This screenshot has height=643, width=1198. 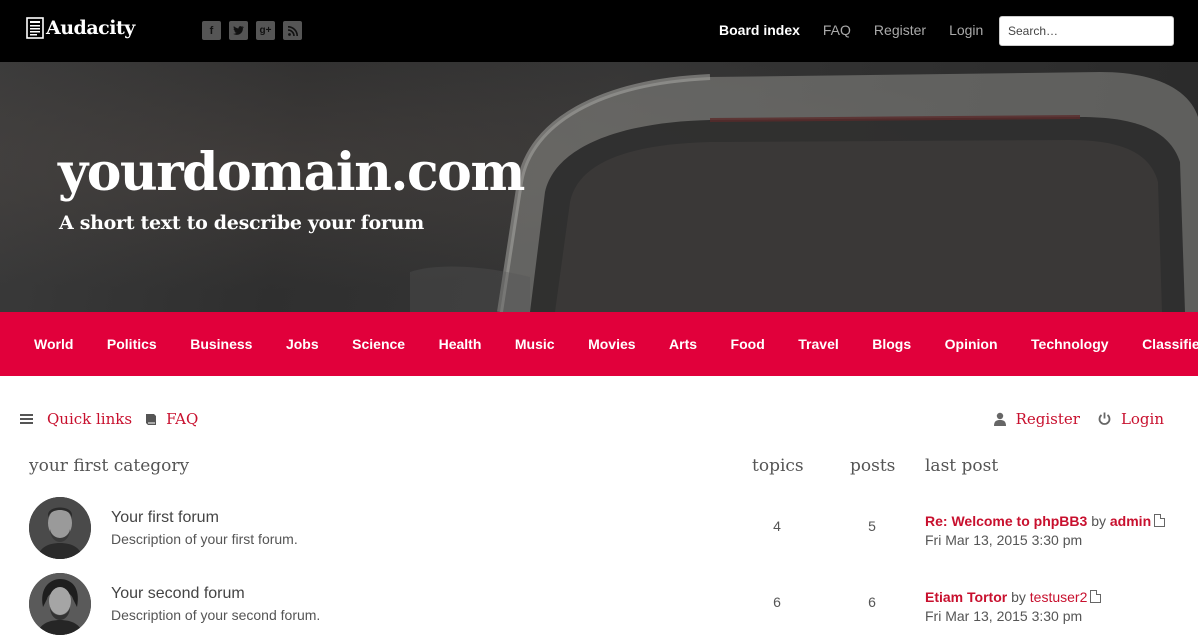 I want to click on forum-title-link: Your second forum, so click(x=178, y=594).